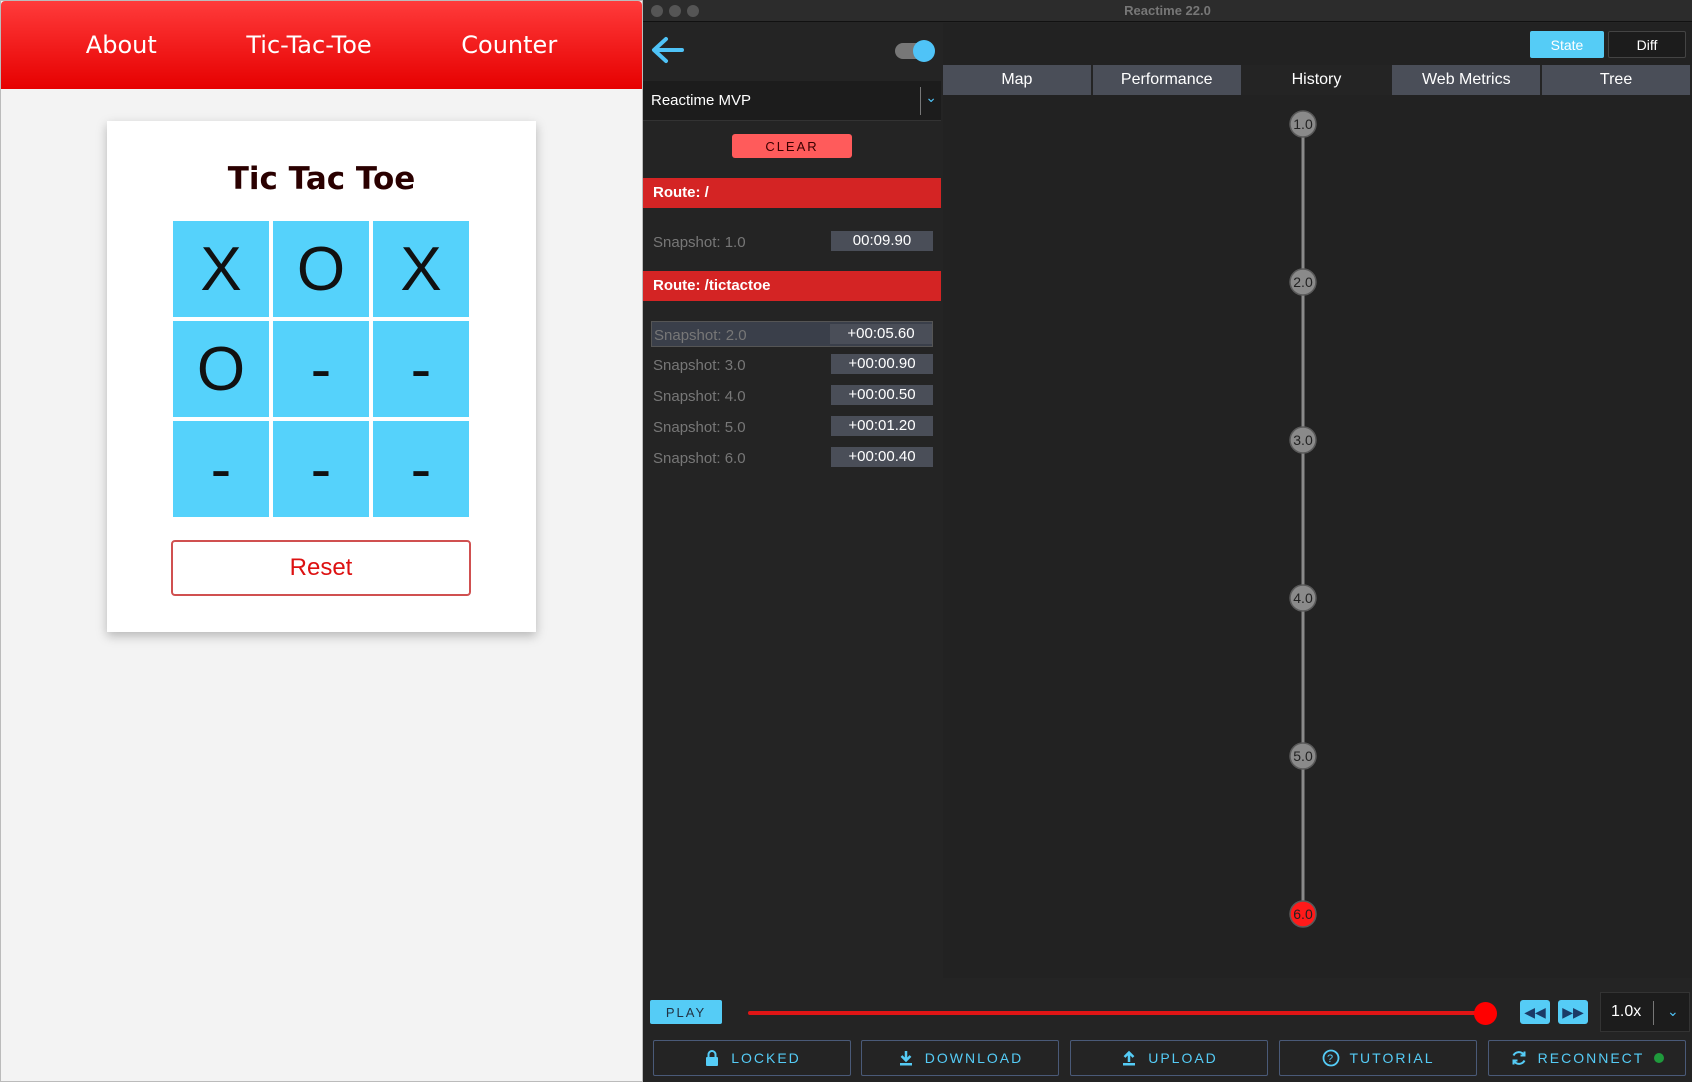 This screenshot has width=1692, height=1082. Describe the element at coordinates (792, 334) in the screenshot. I see `snapshot-row-selected: Snapshot: 2.0 +00:05.60` at that location.